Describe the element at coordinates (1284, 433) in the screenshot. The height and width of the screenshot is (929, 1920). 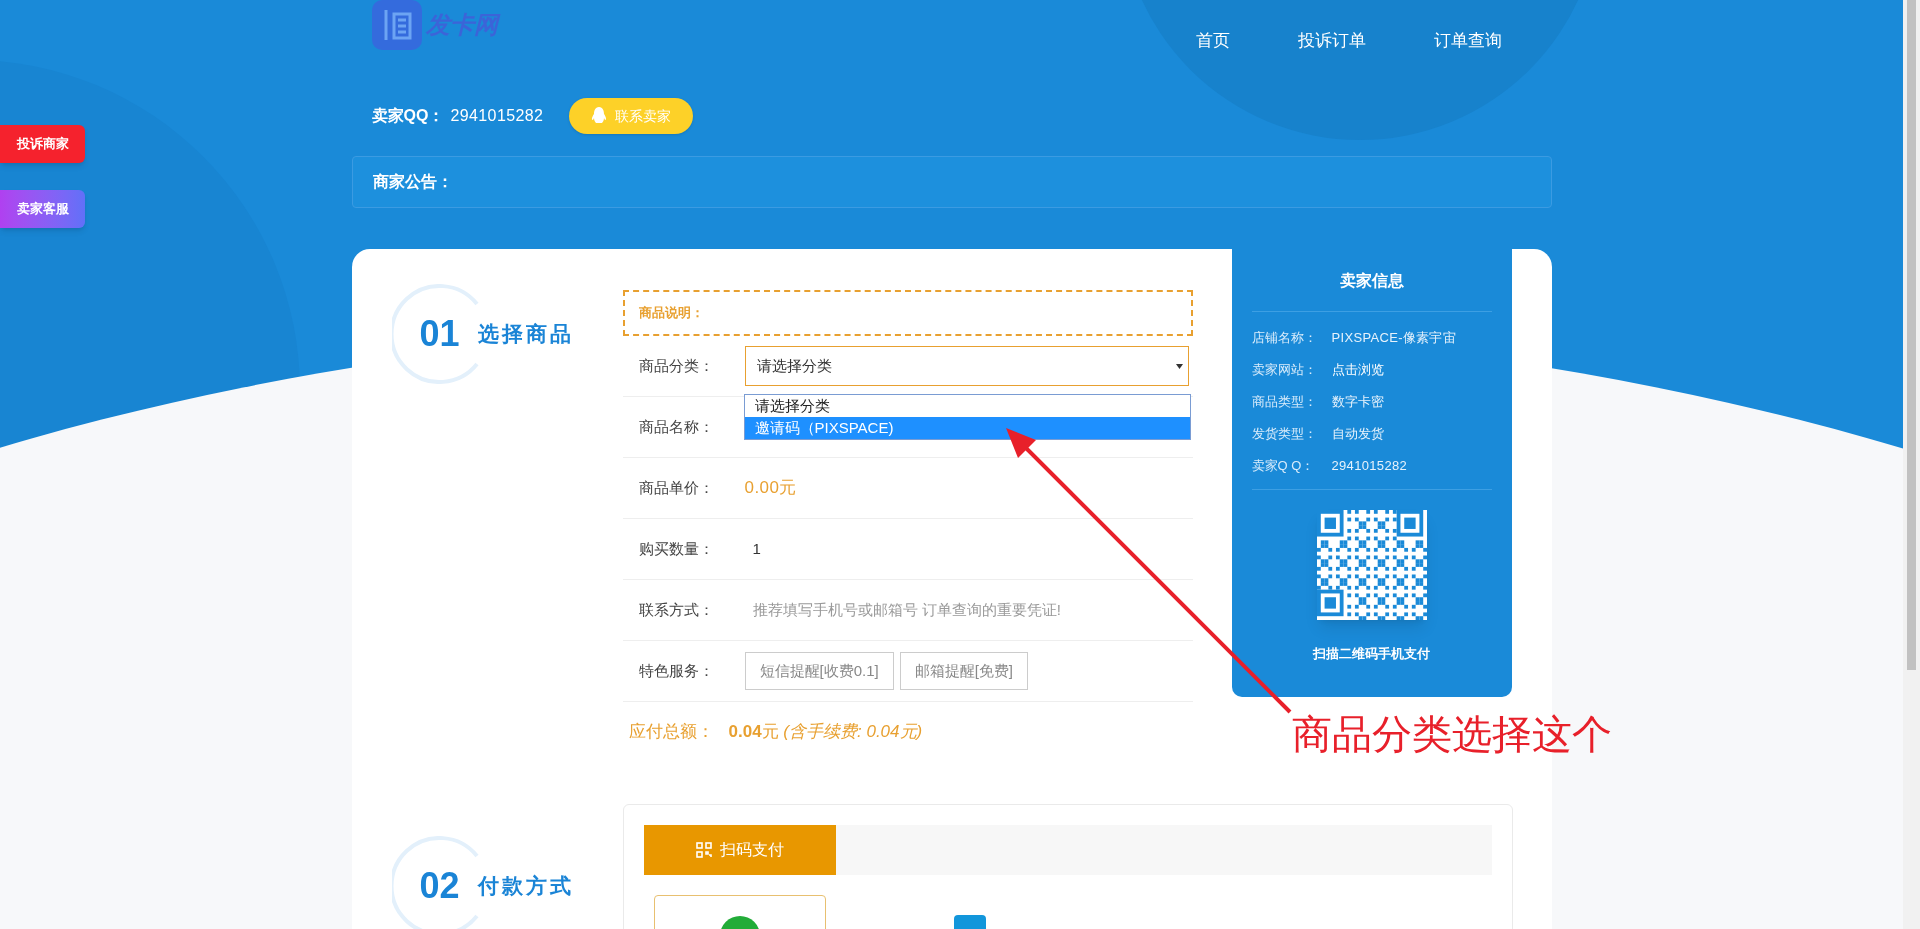
I see `info-label: 发货类型：` at that location.